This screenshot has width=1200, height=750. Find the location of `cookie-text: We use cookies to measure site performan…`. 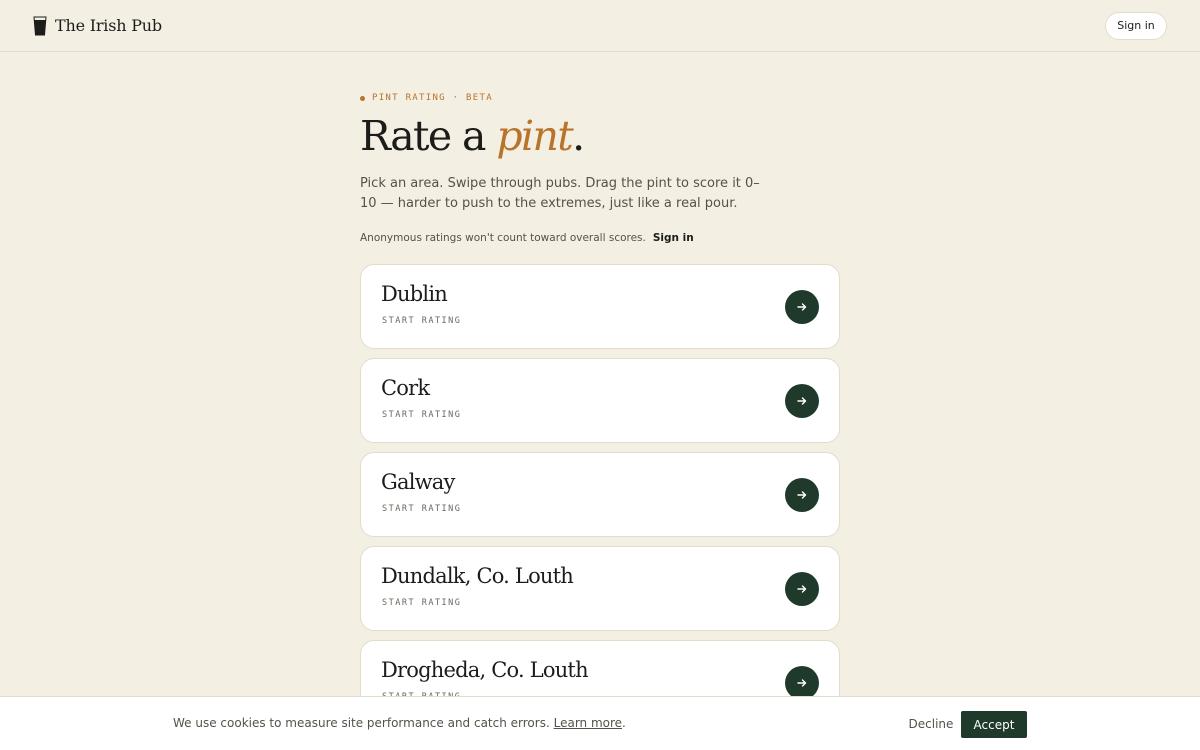

cookie-text: We use cookies to measure site performan… is located at coordinates (361, 723).